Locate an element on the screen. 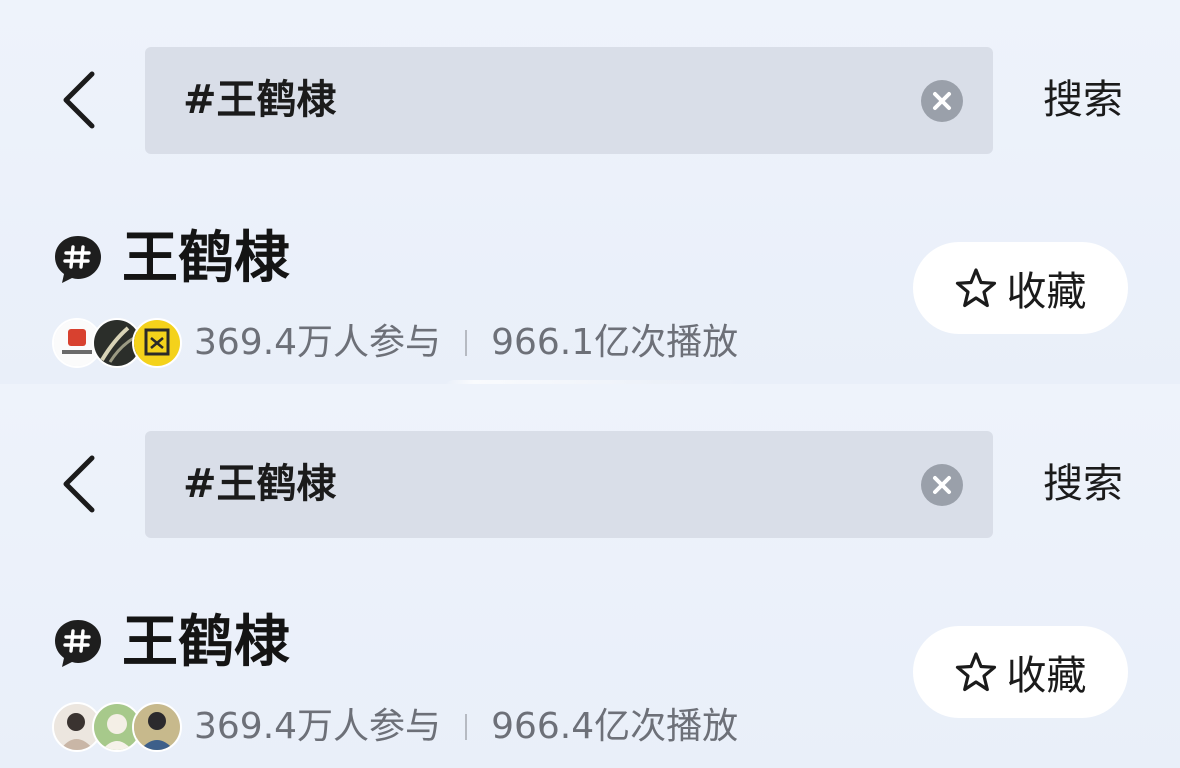 The image size is (1180, 768). views-count: 966.4亿次播放 is located at coordinates (615, 726).